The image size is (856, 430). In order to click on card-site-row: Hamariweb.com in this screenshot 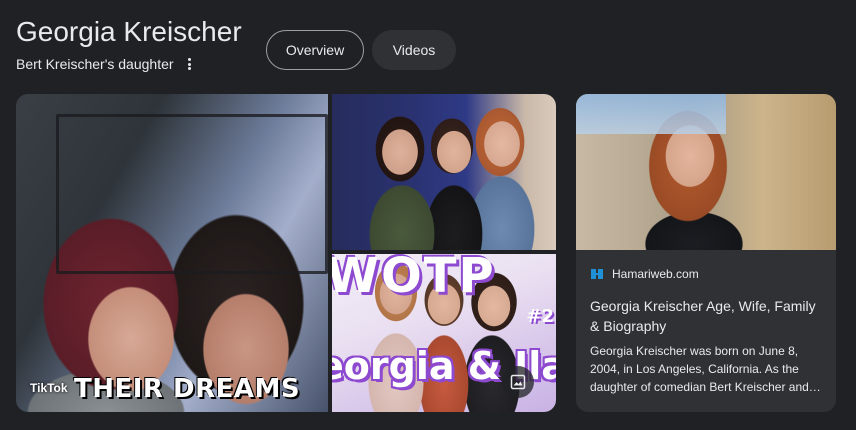, I will do `click(706, 274)`.